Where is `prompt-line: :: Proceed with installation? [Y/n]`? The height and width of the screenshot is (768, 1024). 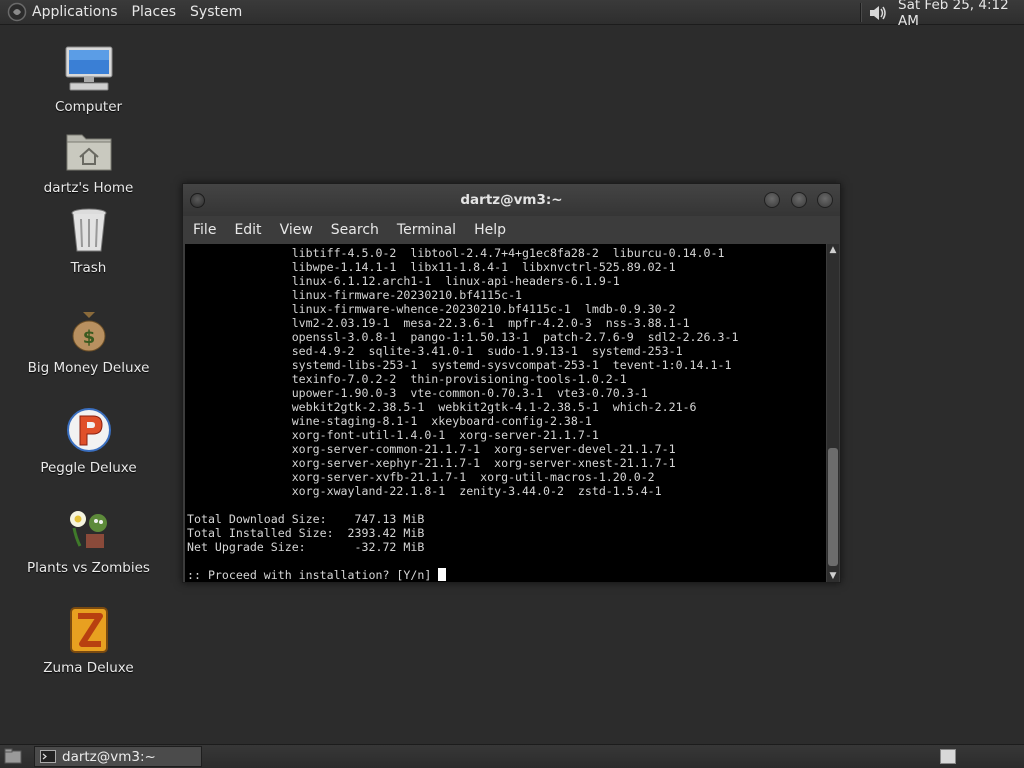 prompt-line: :: Proceed with installation? [Y/n] is located at coordinates (506, 575).